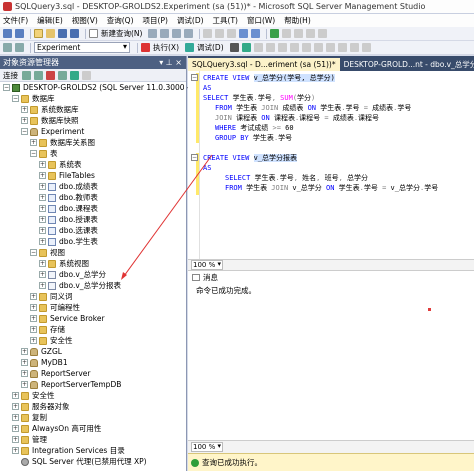 The width and height of the screenshot is (474, 471). What do you see at coordinates (120, 20) in the screenshot?
I see `menu-query: 查询(Q)` at bounding box center [120, 20].